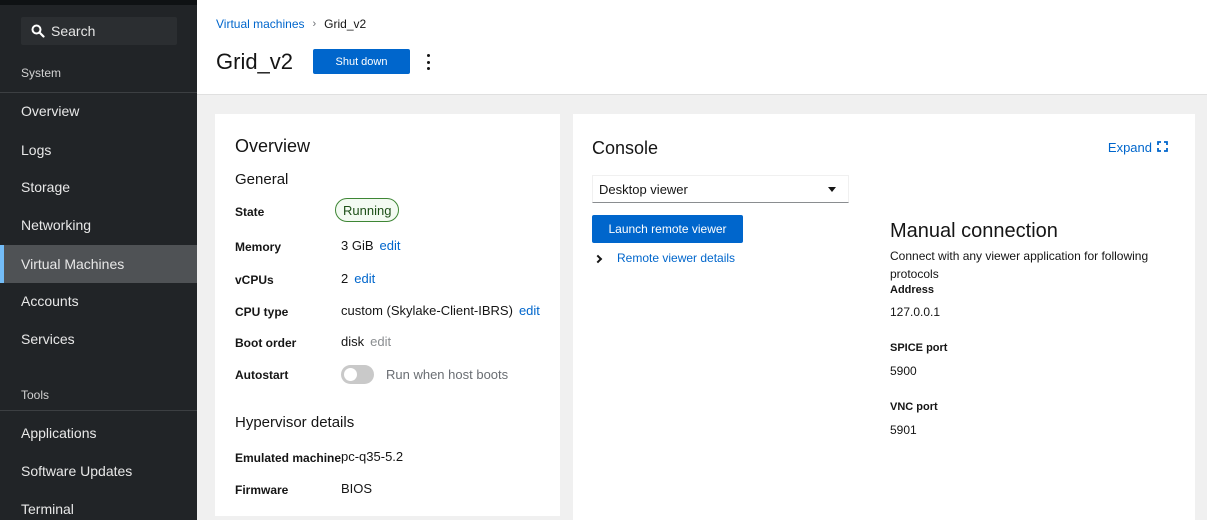 The image size is (1207, 520). Describe the element at coordinates (98, 433) in the screenshot. I see `sidebar-item-applications: Applications` at that location.